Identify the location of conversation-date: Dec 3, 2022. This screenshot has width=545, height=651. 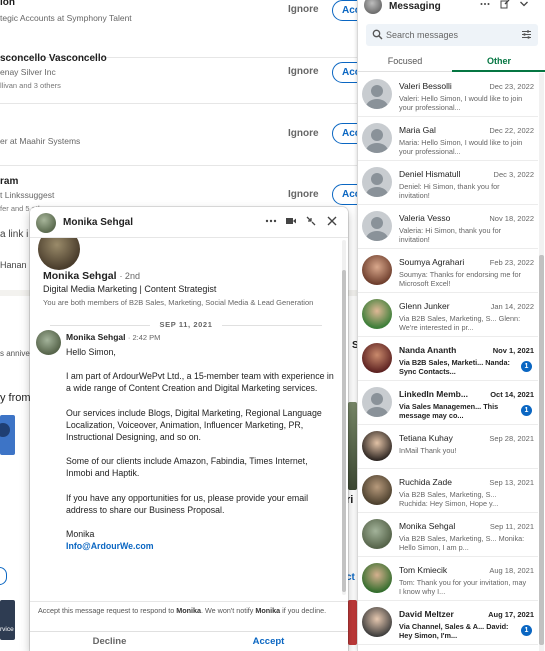
(513, 174).